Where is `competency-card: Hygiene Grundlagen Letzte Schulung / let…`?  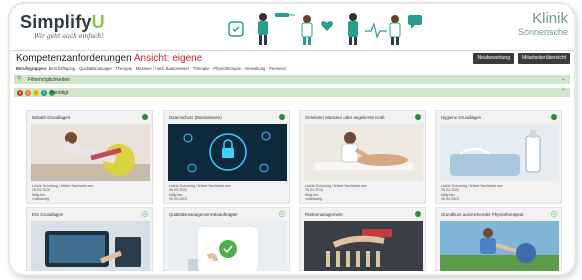 competency-card: Hygiene Grundlagen Letzte Schulung / let… is located at coordinates (498, 157).